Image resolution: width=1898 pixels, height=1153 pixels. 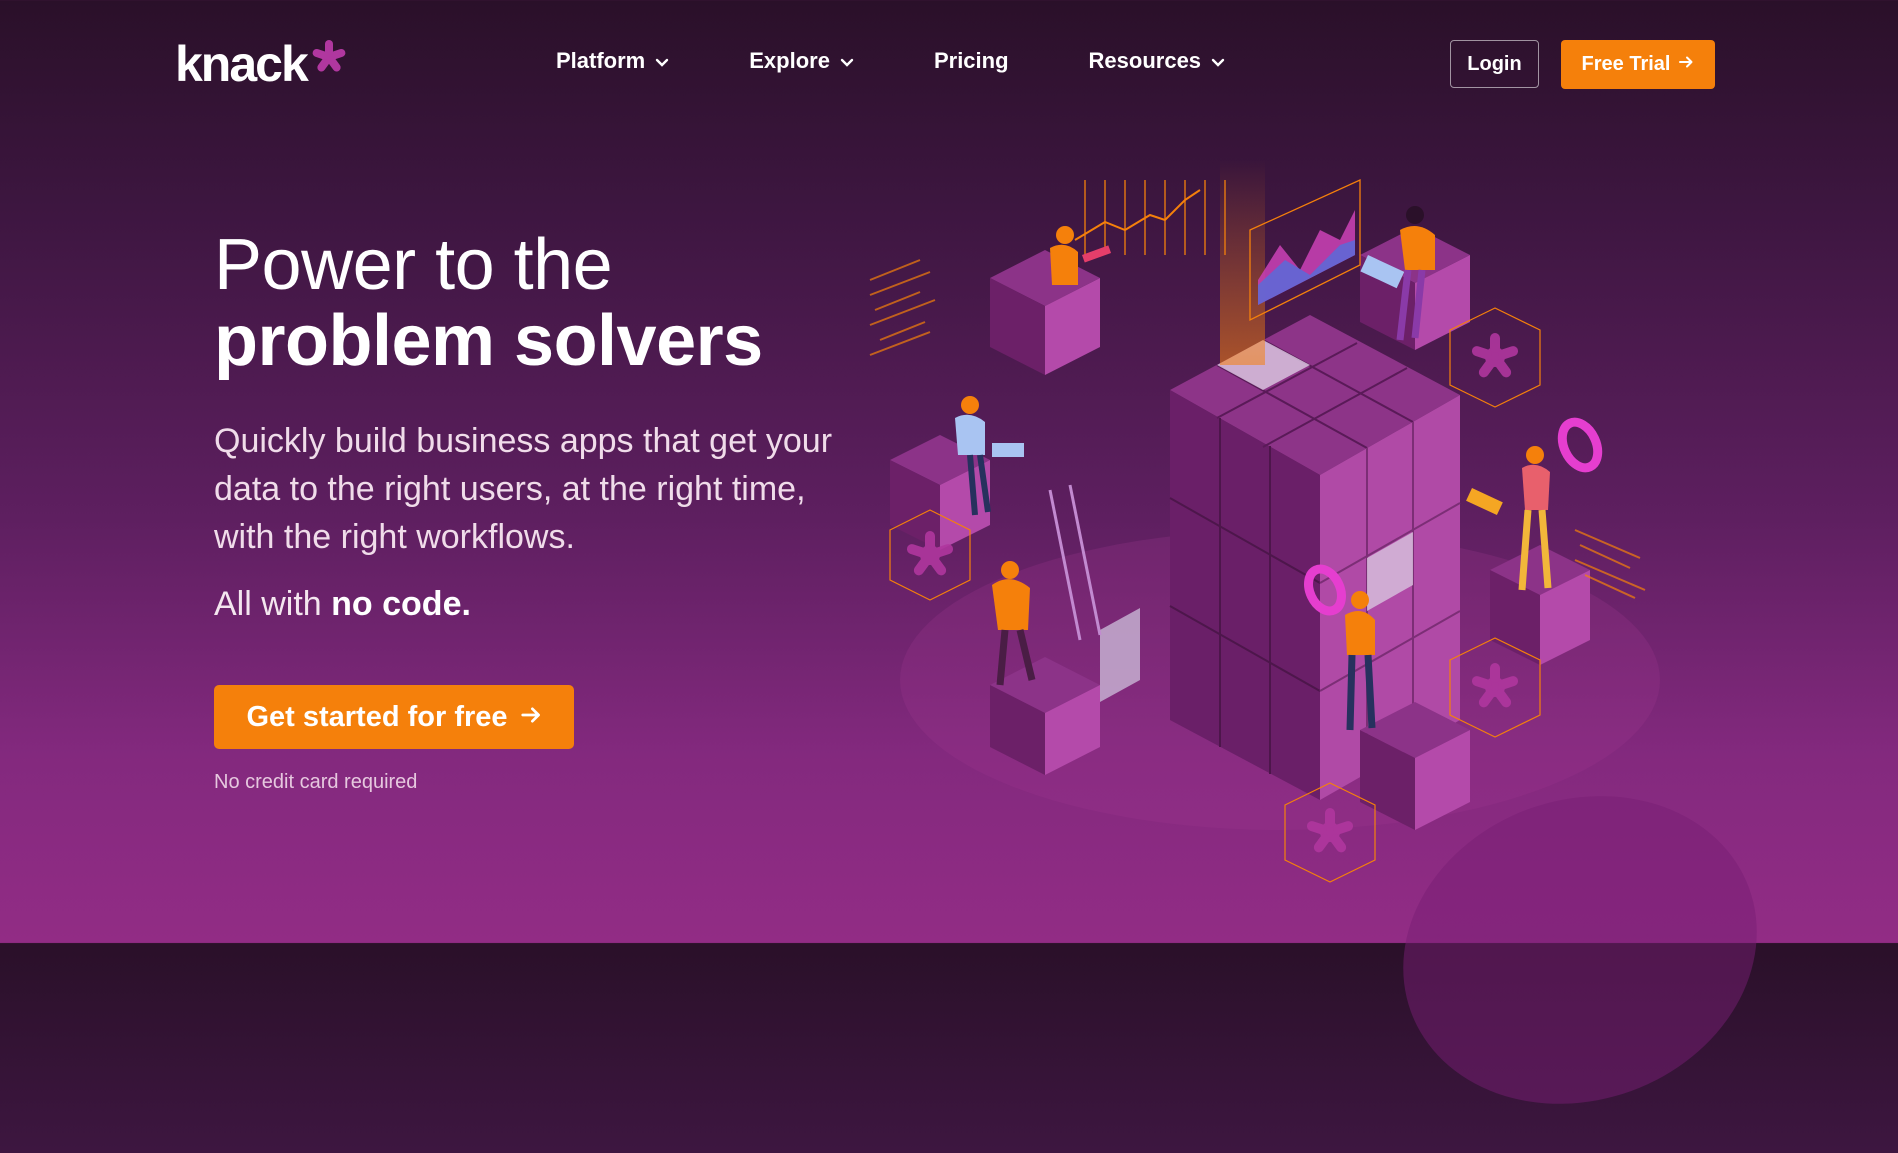 I want to click on nav-item-label: Pricing, so click(x=971, y=60).